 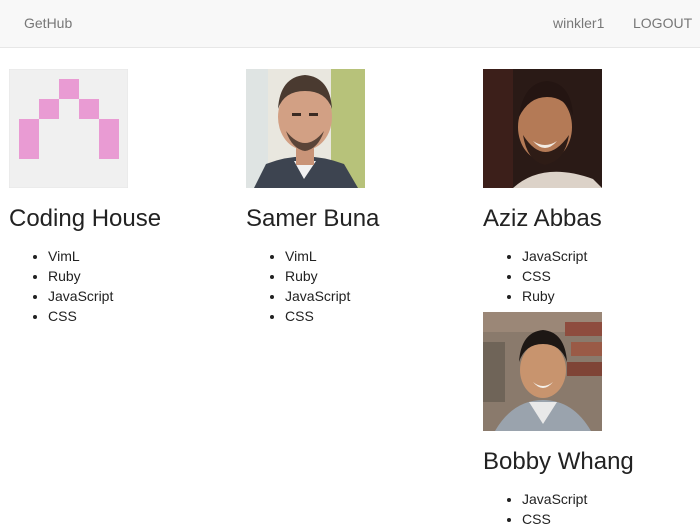 What do you see at coordinates (662, 23) in the screenshot?
I see `logout-link: LOGOUT` at bounding box center [662, 23].